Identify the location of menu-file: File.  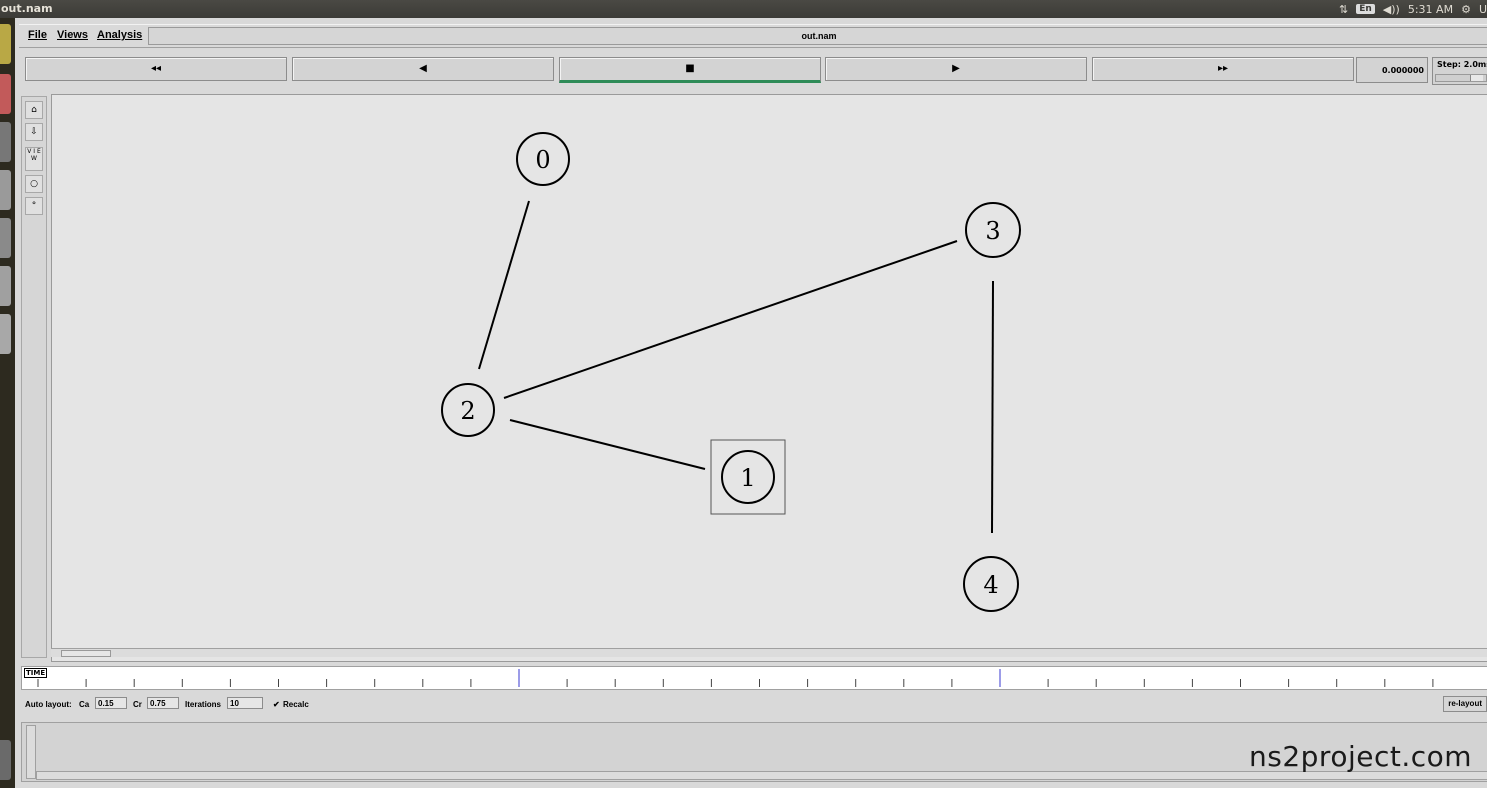
(37, 35).